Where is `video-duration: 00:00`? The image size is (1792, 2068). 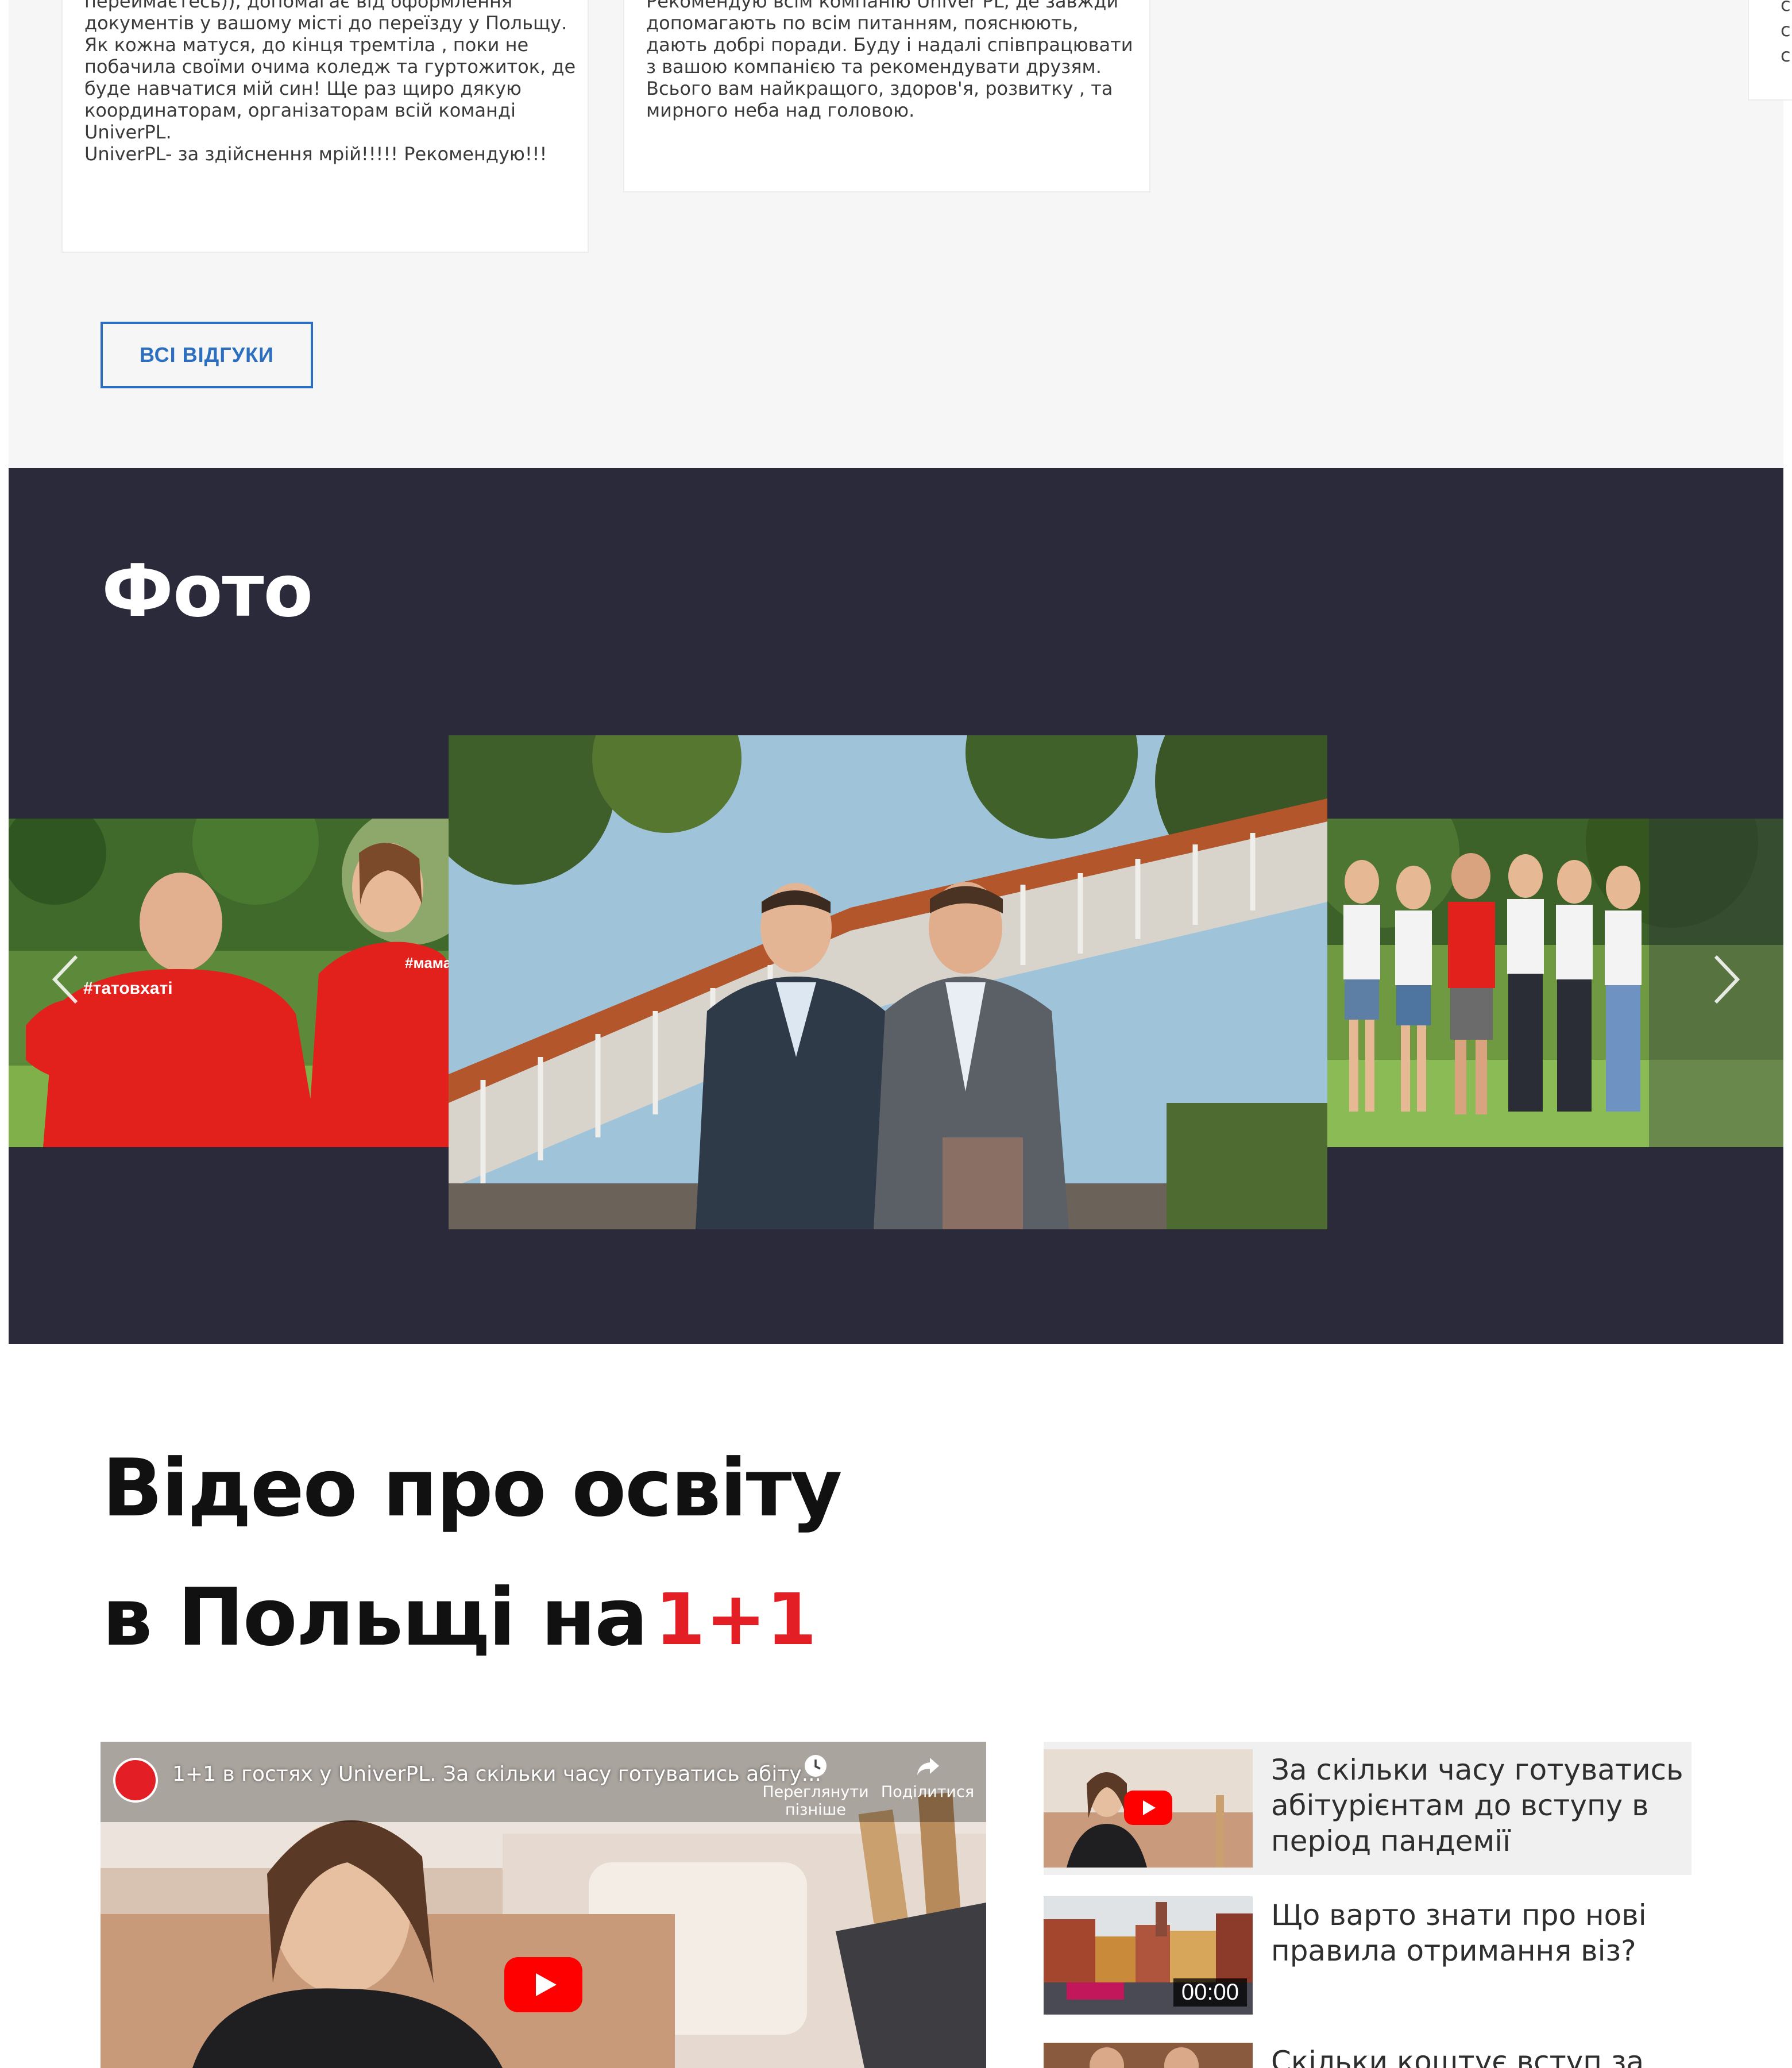
video-duration: 00:00 is located at coordinates (1210, 1992).